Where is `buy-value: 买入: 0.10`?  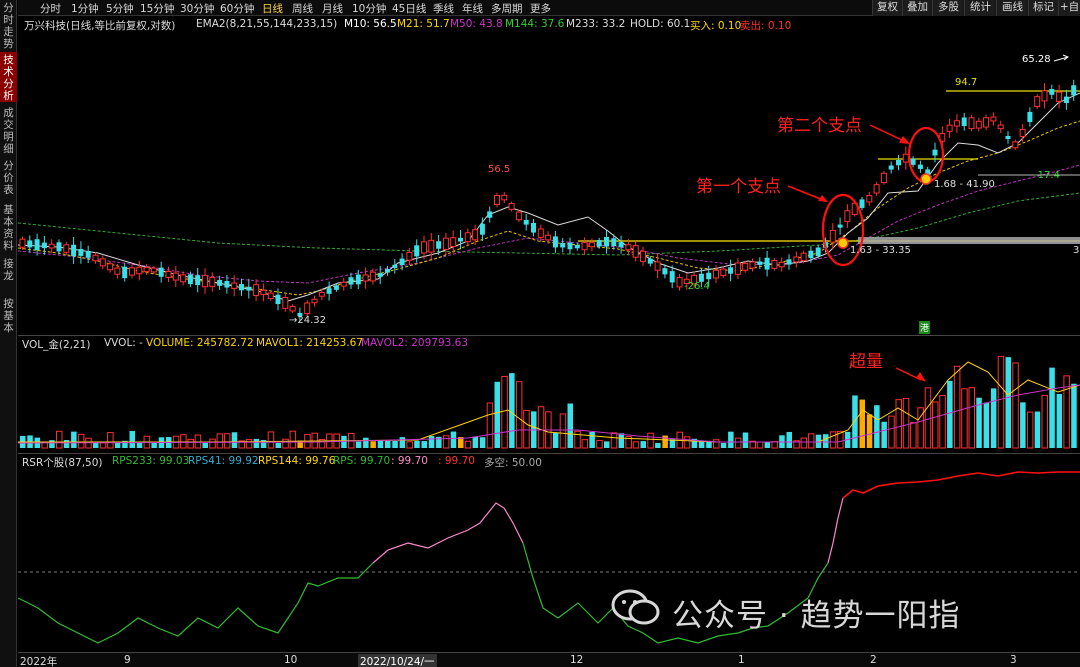 buy-value: 买入: 0.10 is located at coordinates (716, 26).